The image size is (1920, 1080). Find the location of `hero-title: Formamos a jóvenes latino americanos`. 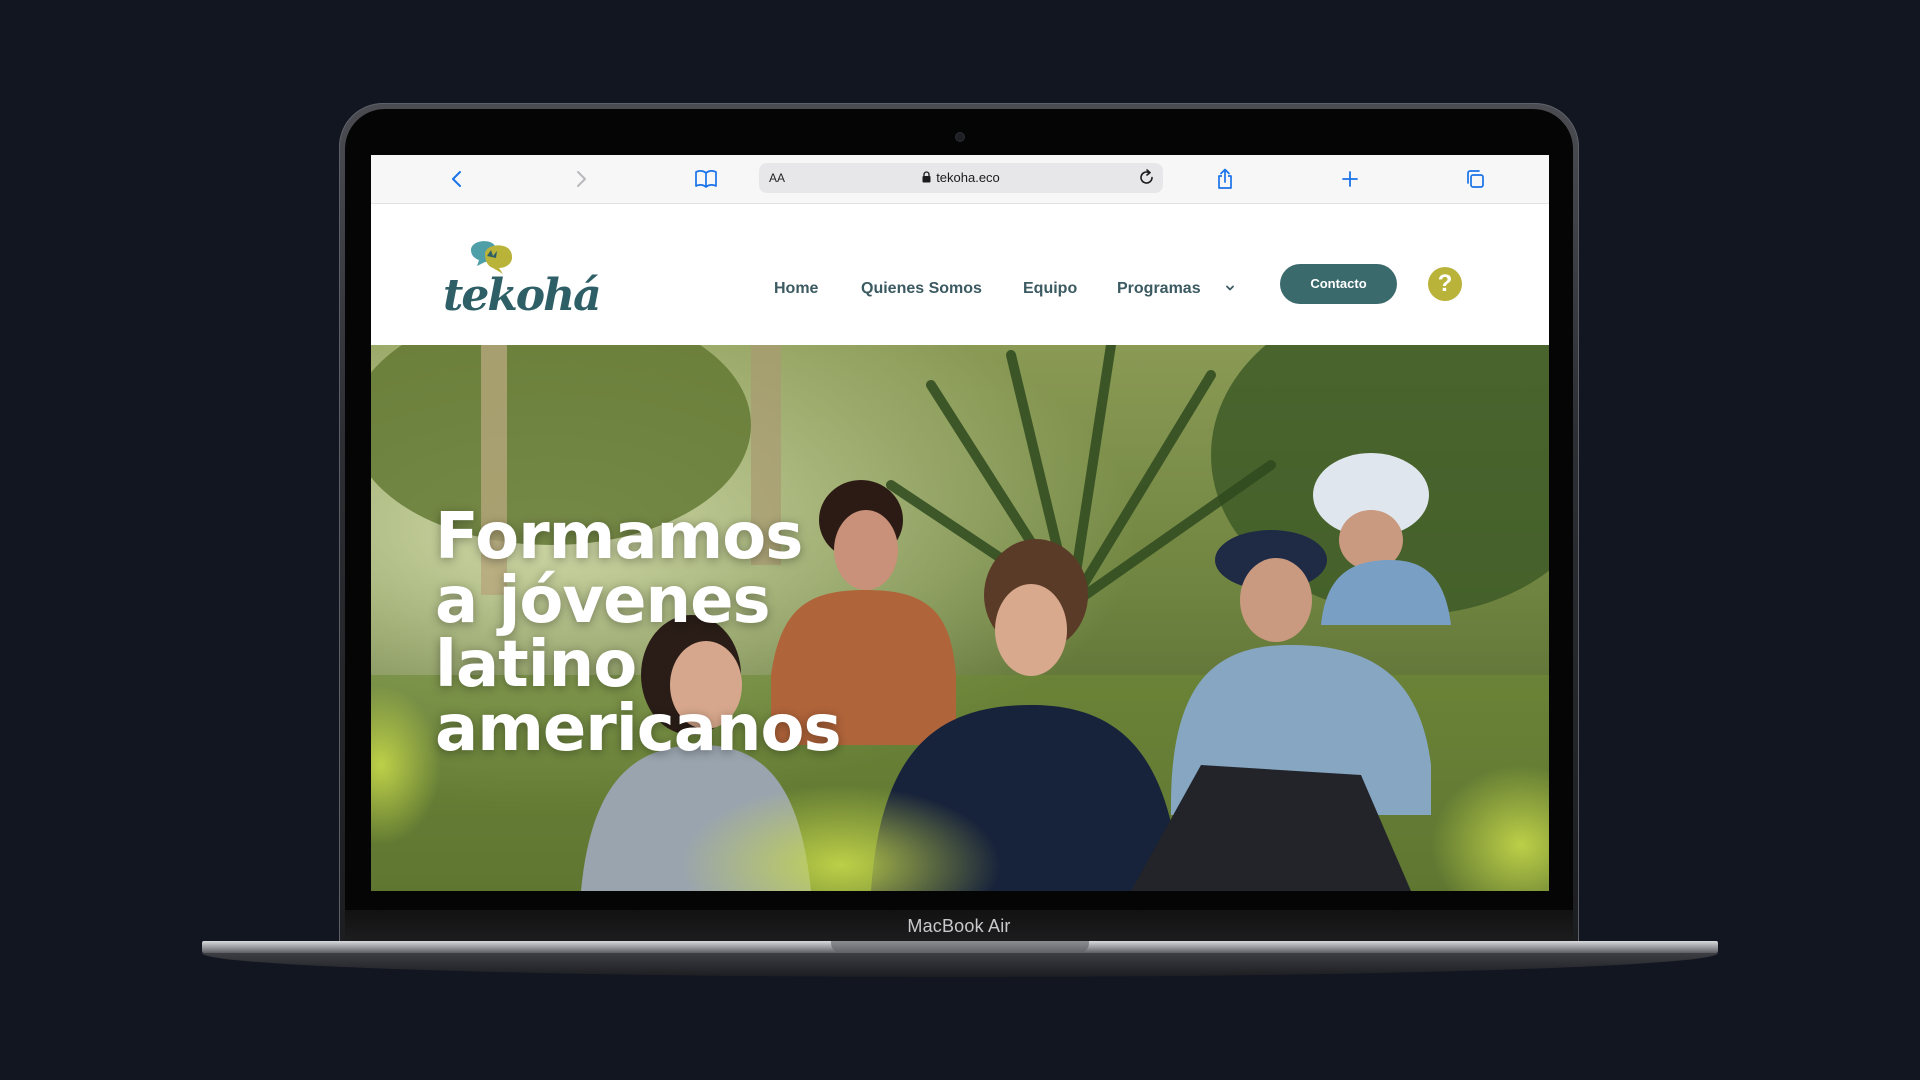

hero-title: Formamos a jóvenes latino americanos is located at coordinates (735, 633).